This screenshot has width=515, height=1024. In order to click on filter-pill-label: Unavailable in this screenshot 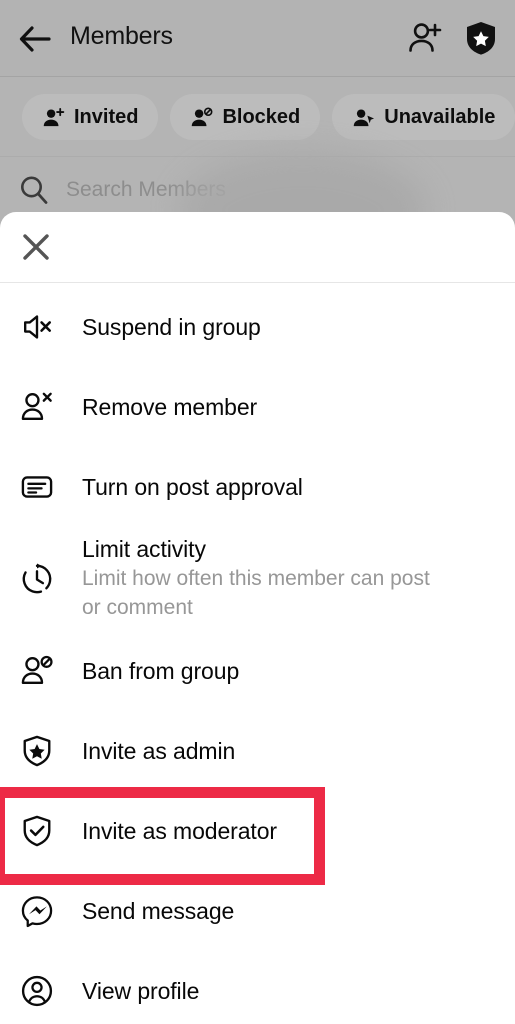, I will do `click(440, 116)`.